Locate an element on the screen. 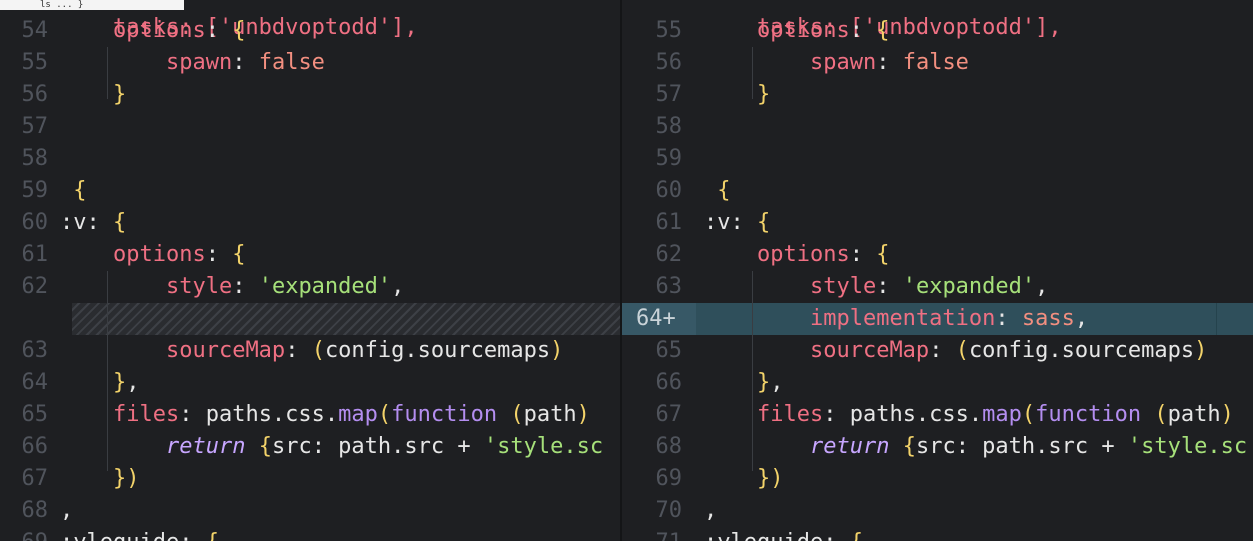 This screenshot has height=541, width=1253. code-text: spawn: false is located at coordinates (245, 62).